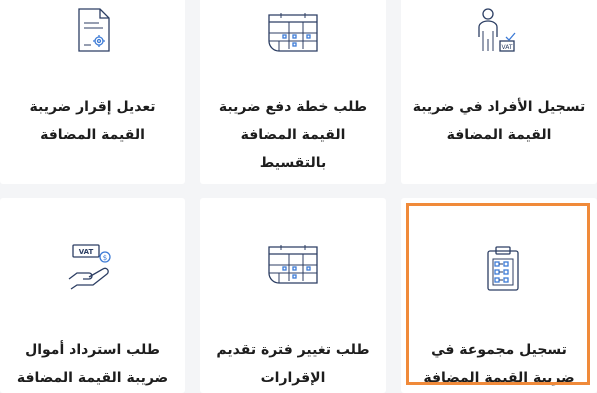  What do you see at coordinates (503, 269) in the screenshot?
I see `clipboard-checklist-icon` at bounding box center [503, 269].